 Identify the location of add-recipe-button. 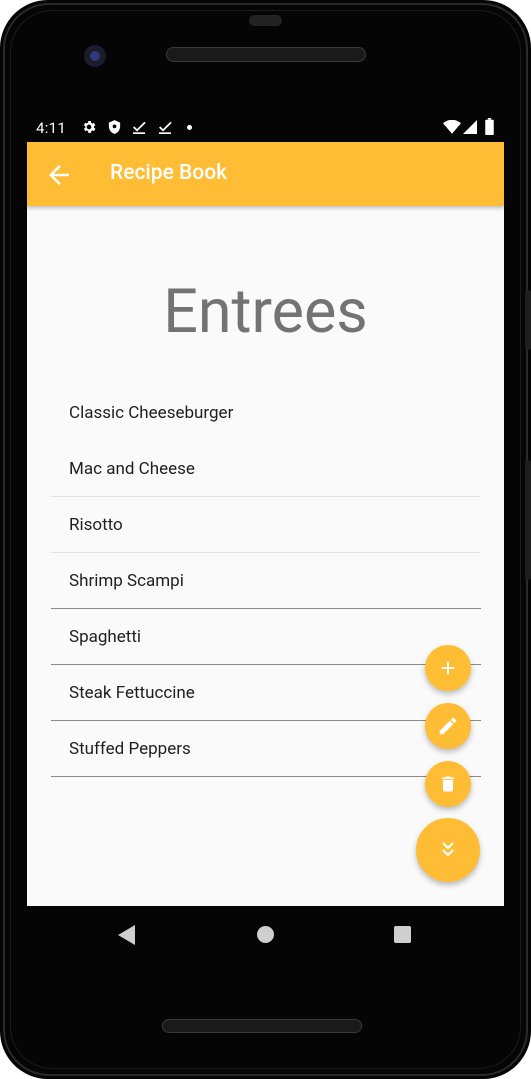
(448, 668).